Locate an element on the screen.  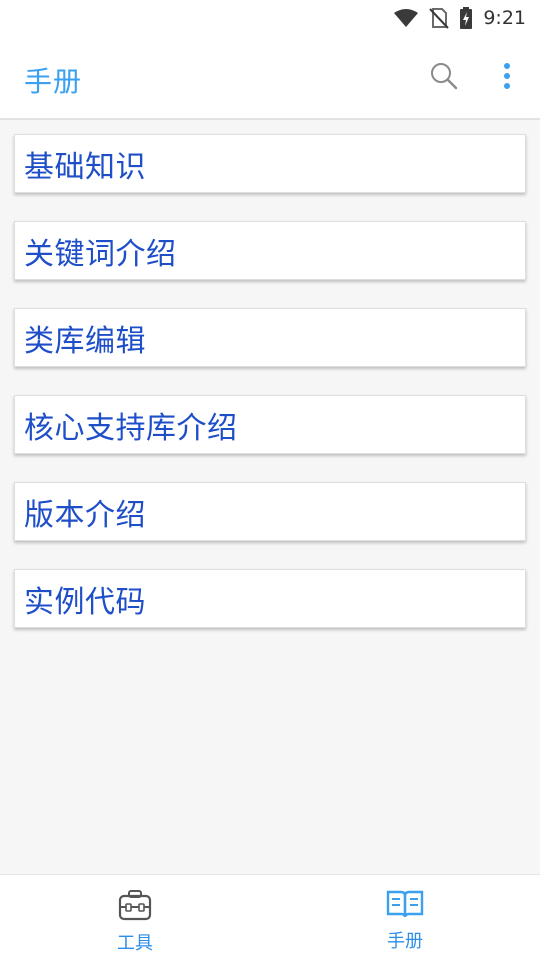
wifi-icon is located at coordinates (406, 18).